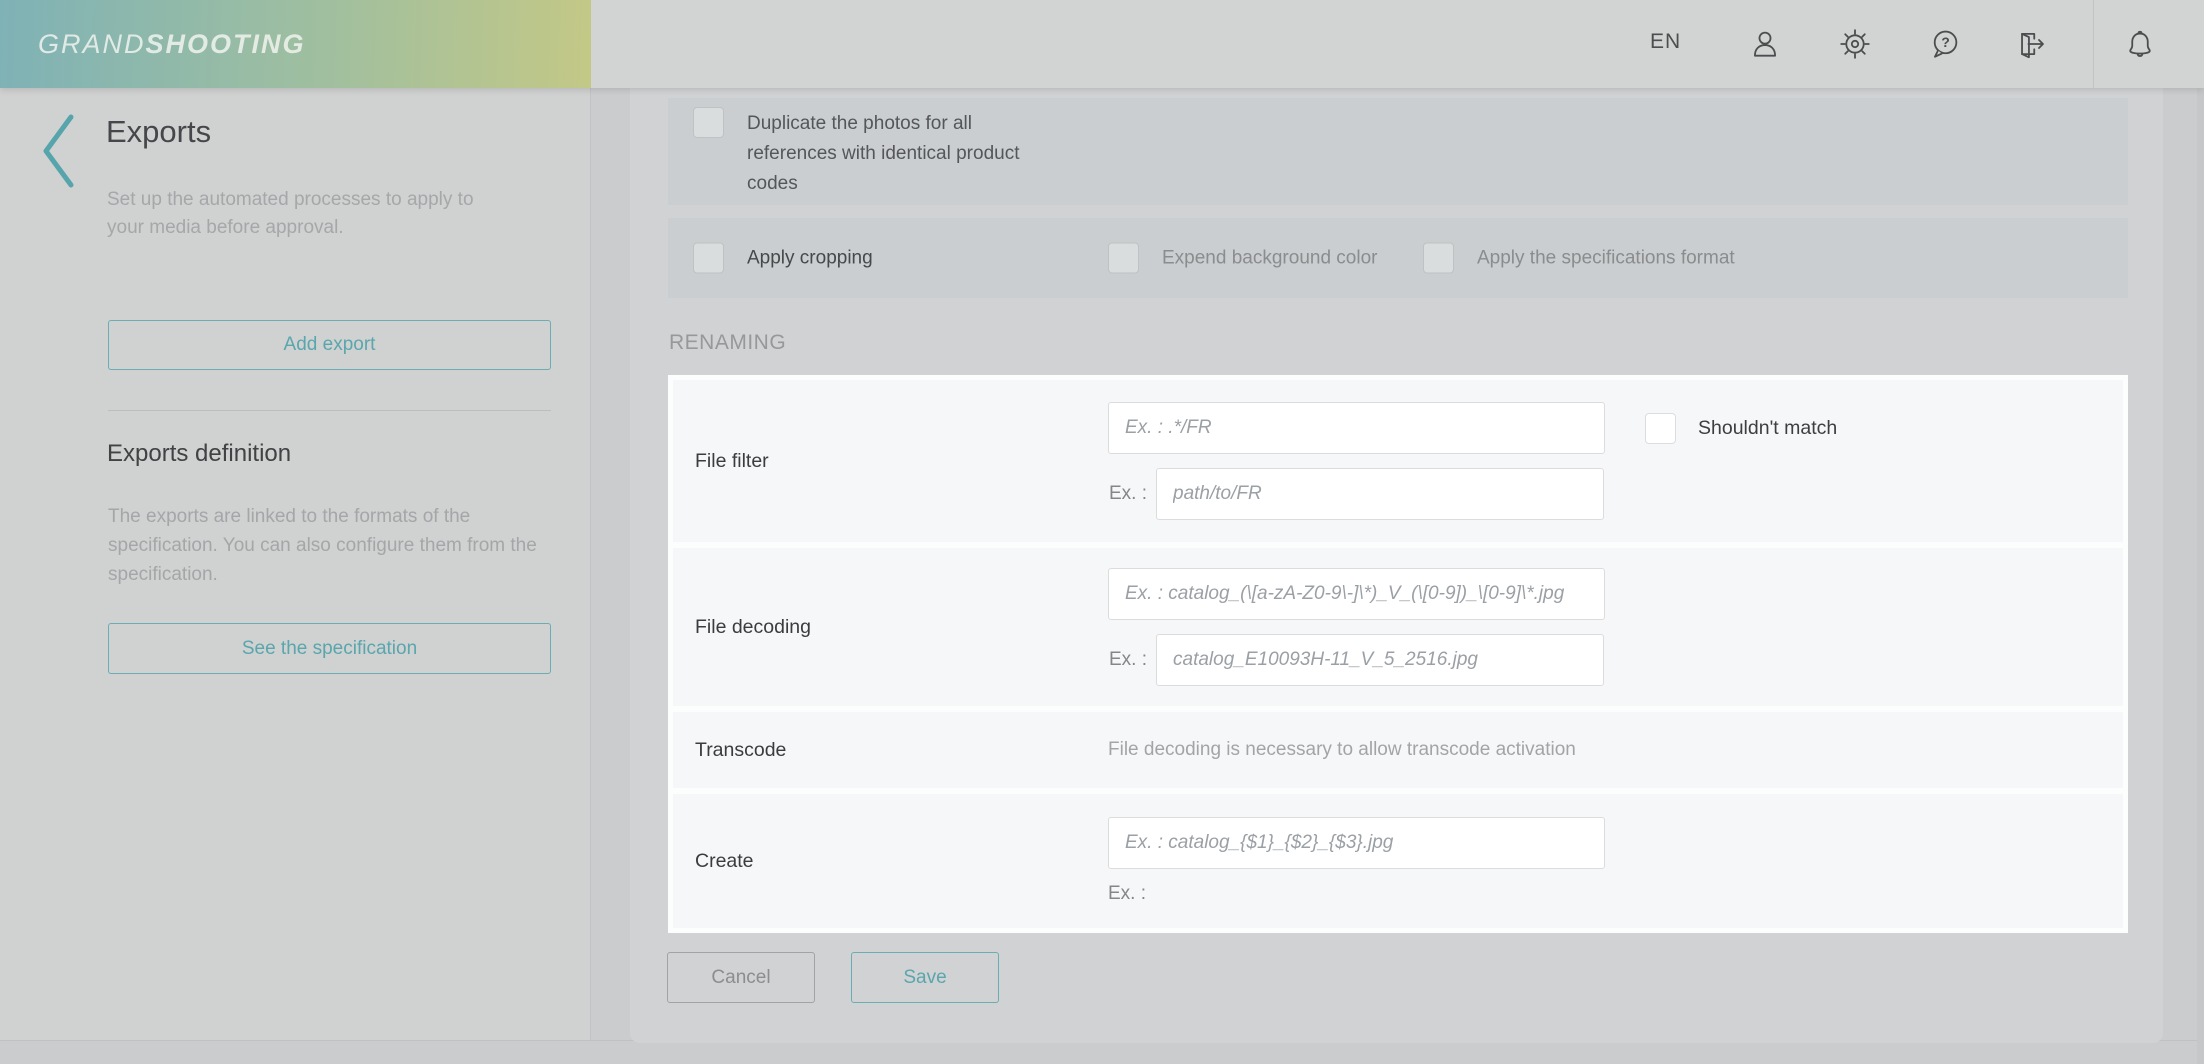  I want to click on file-decoding-pattern-input, so click(1356, 594).